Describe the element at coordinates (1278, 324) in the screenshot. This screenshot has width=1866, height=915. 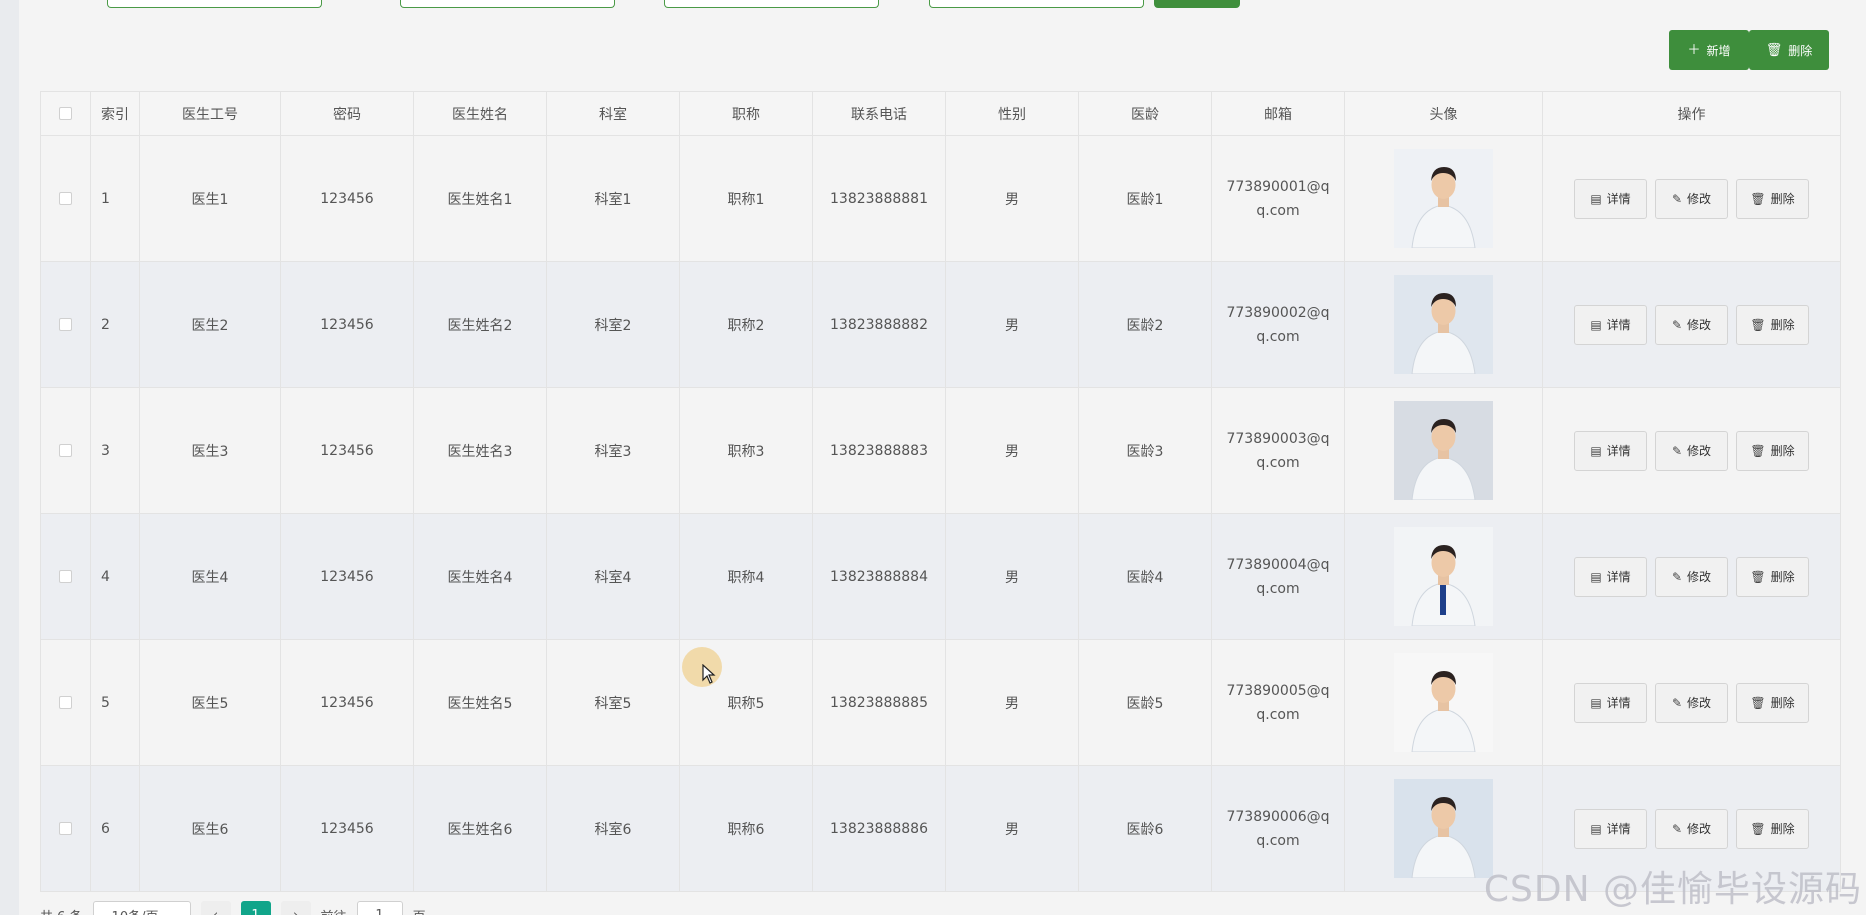
I see `cell-email: 773890002@qq.com` at that location.